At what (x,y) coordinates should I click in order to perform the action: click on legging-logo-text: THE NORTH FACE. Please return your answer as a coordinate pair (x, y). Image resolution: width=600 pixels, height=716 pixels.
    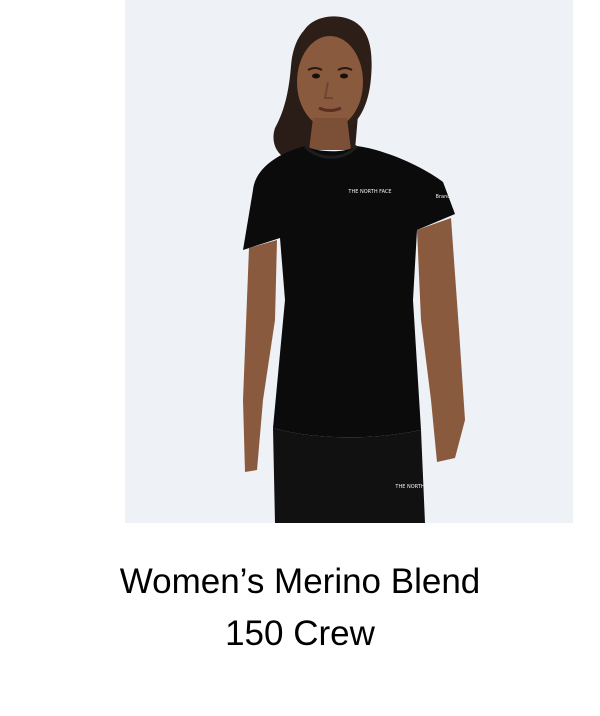
    Looking at the image, I should click on (416, 487).